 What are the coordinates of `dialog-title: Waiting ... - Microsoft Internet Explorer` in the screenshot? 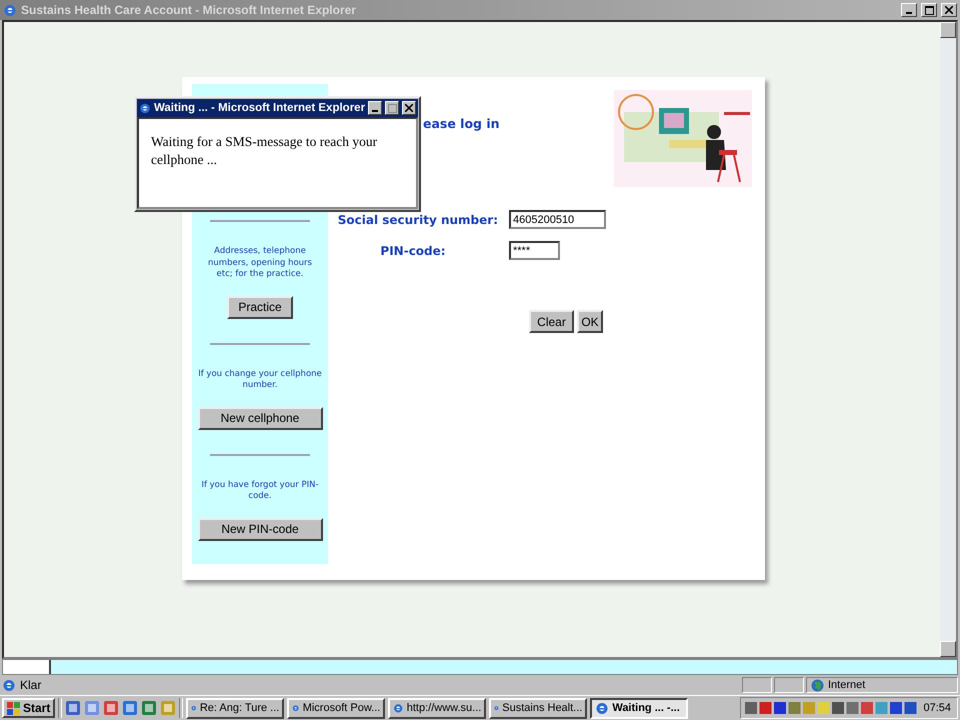 It's located at (260, 108).